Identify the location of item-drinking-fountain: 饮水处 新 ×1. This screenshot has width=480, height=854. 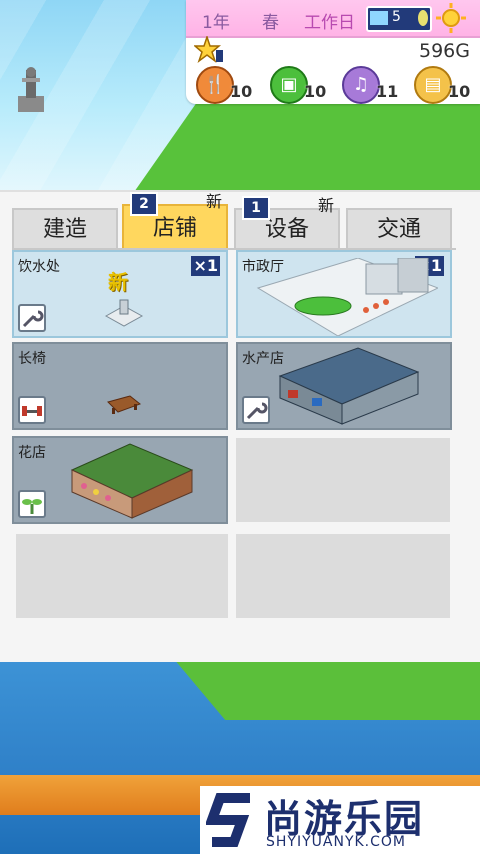
(120, 294).